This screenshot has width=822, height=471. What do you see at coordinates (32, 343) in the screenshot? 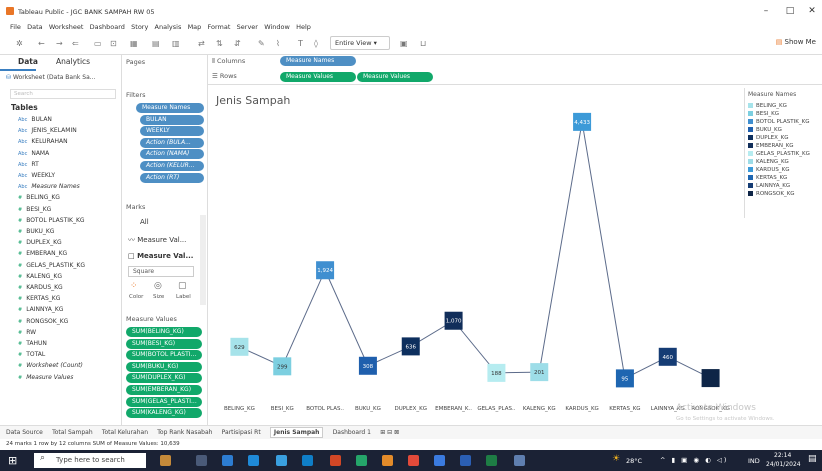
I see `measure-field: # TAHUN` at bounding box center [32, 343].